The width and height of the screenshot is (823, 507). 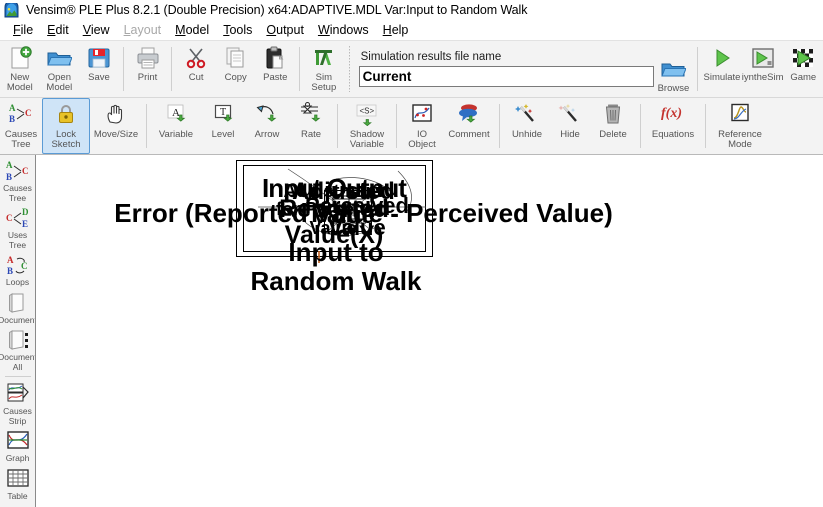 I want to click on sidebar-item-causes-strip: Causes Strip, so click(x=18, y=403).